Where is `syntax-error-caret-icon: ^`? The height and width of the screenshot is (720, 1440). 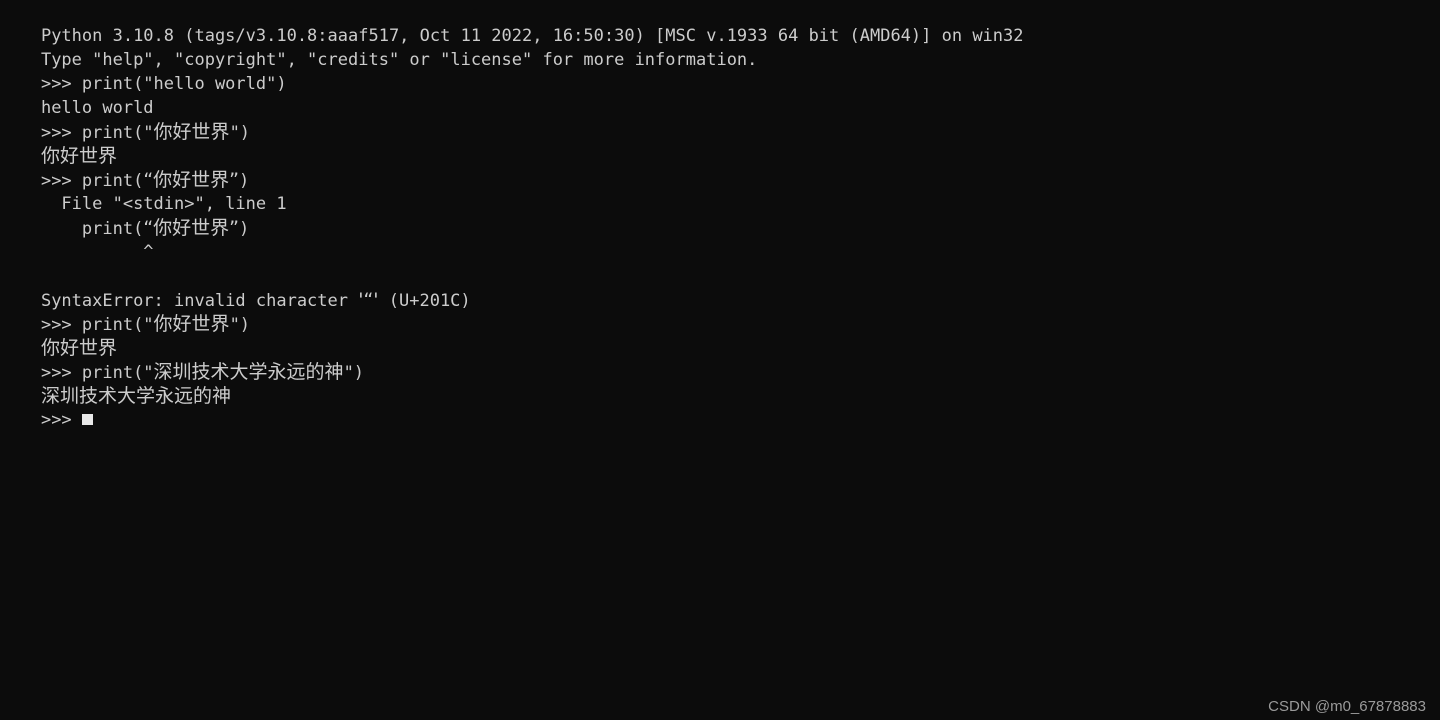
syntax-error-caret-icon: ^ is located at coordinates (97, 252).